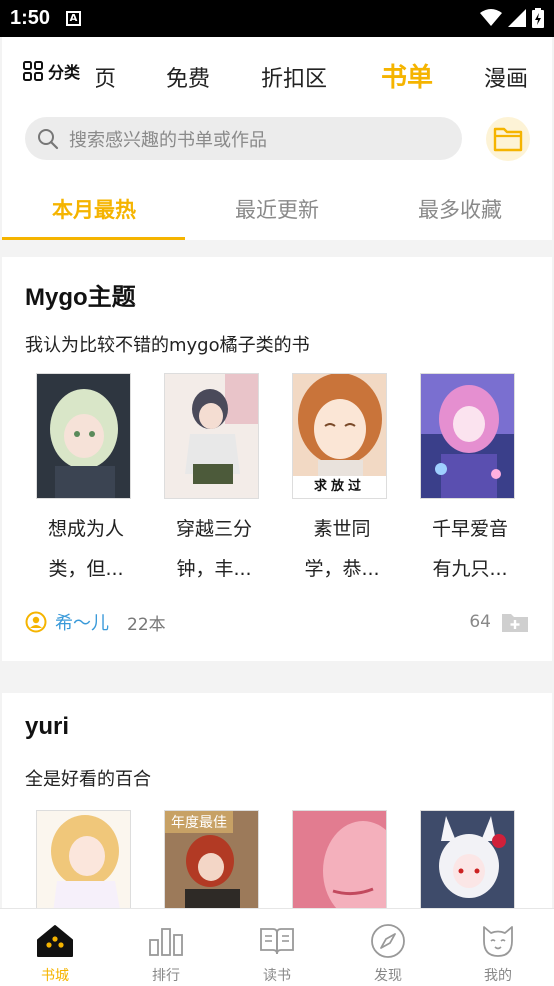 This screenshot has height=986, width=554. Describe the element at coordinates (506, 77) in the screenshot. I see `tab-comics: 漫画` at that location.